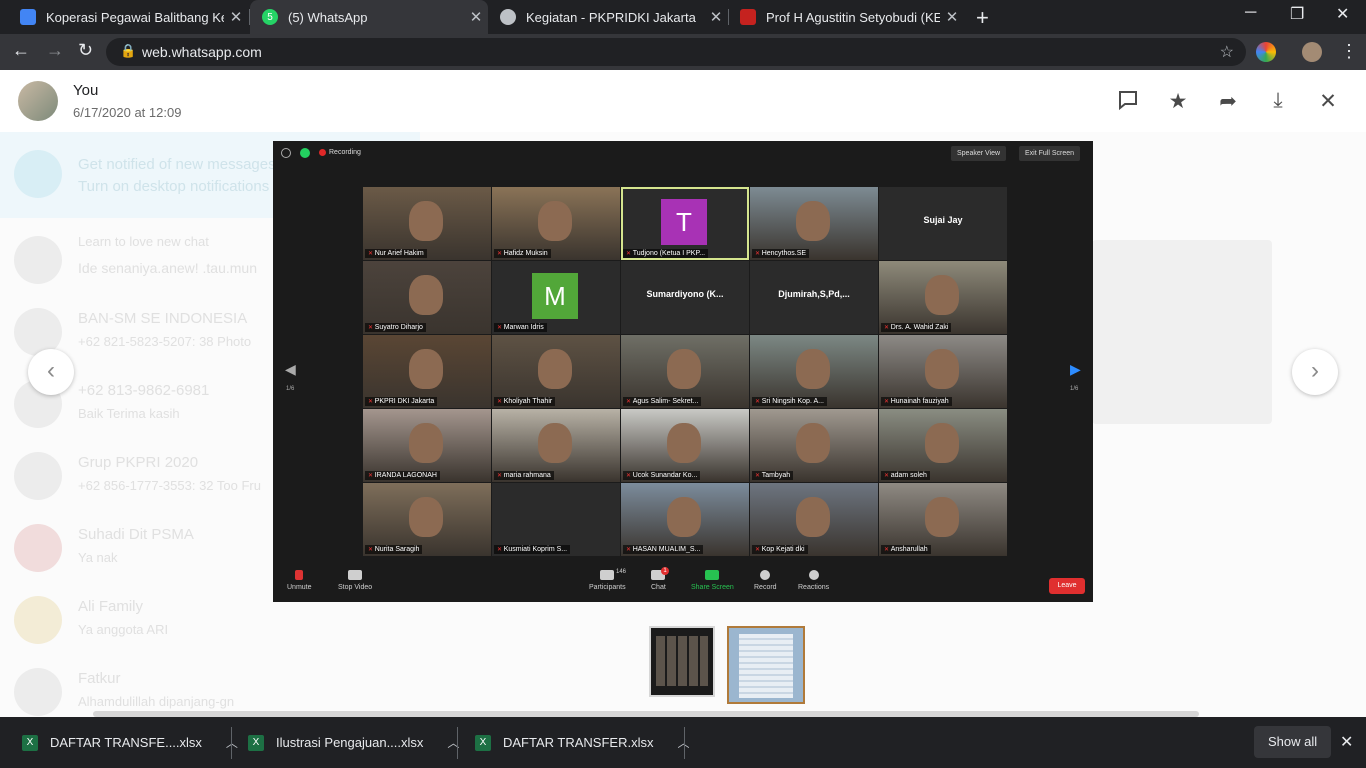 This screenshot has width=1366, height=768. Describe the element at coordinates (906, 549) in the screenshot. I see `participant-name-label: Ansharullah` at that location.